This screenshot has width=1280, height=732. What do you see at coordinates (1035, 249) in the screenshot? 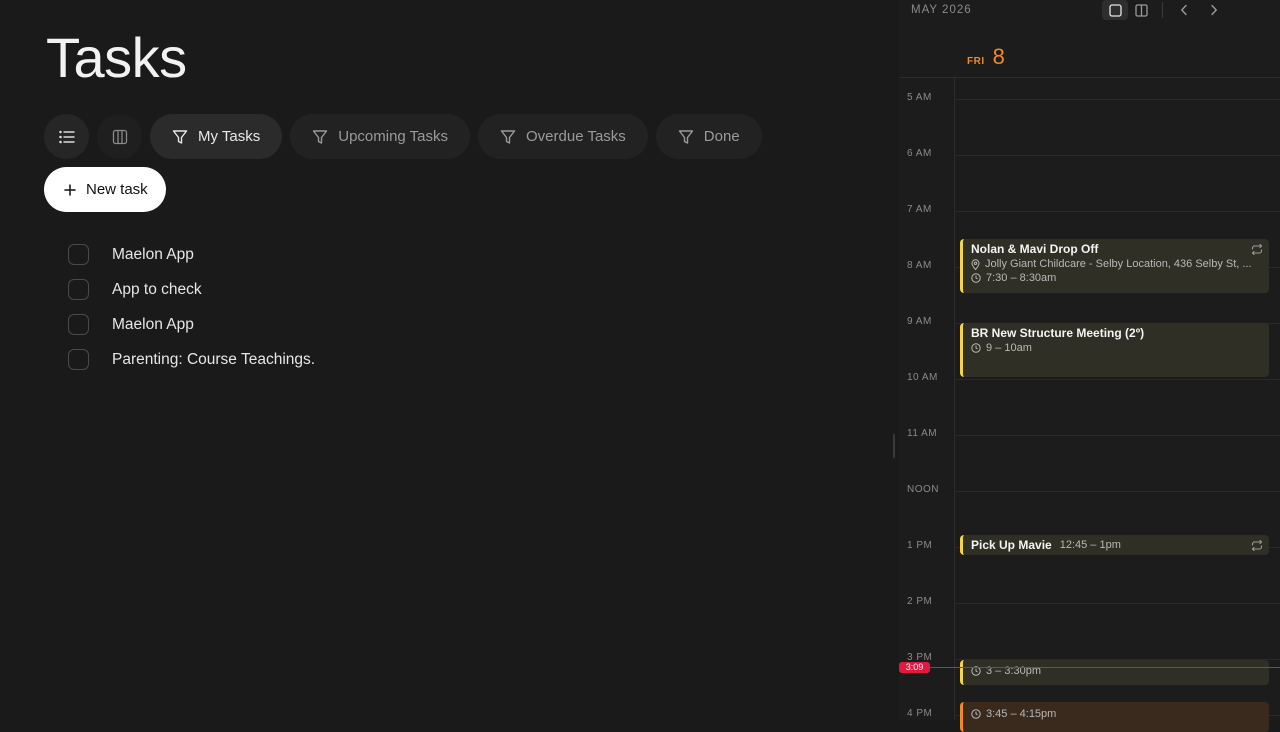
I see `event-title: Nolan & Mavi Drop Off` at bounding box center [1035, 249].